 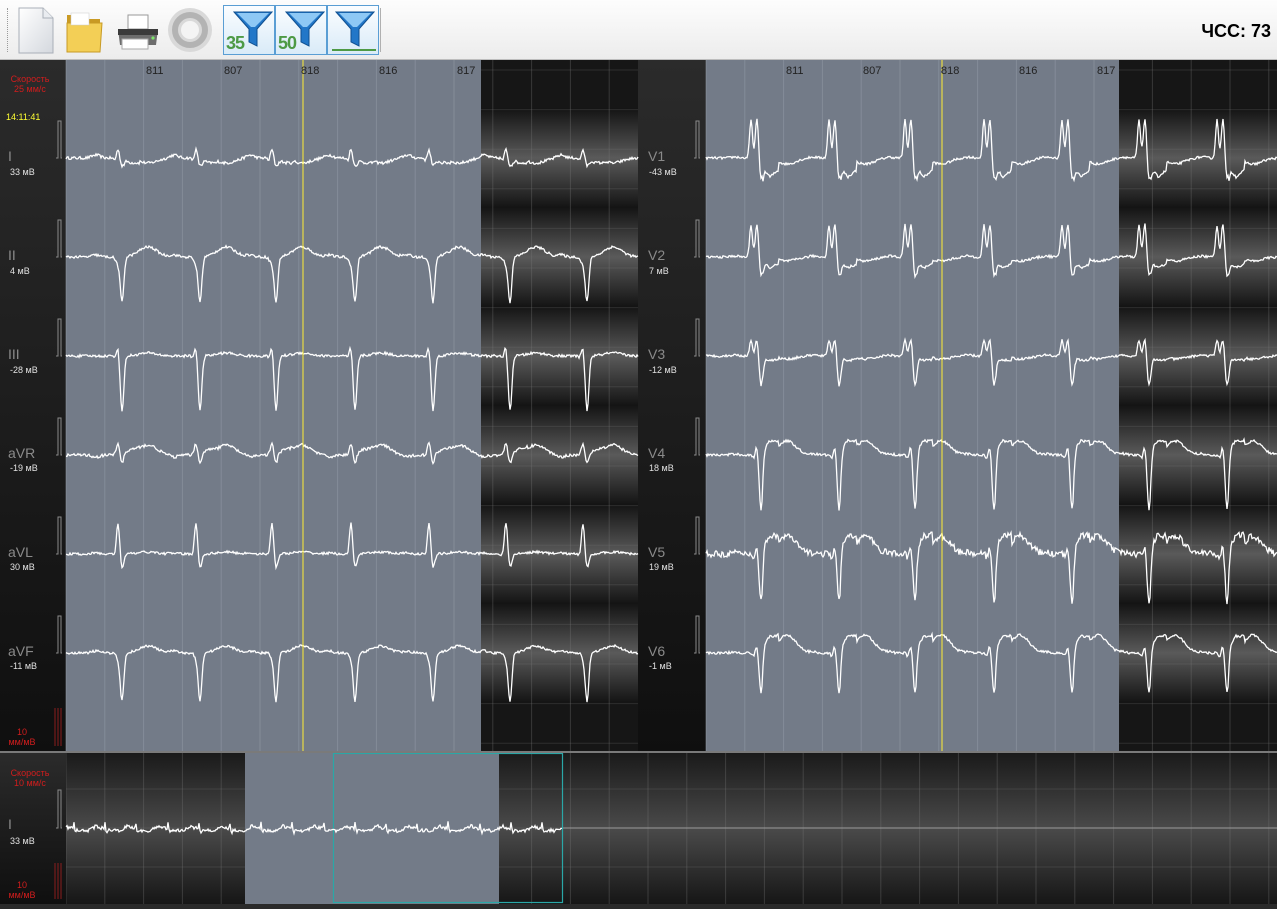 What do you see at coordinates (10, 824) in the screenshot?
I see `rhythm-lead-label: I` at bounding box center [10, 824].